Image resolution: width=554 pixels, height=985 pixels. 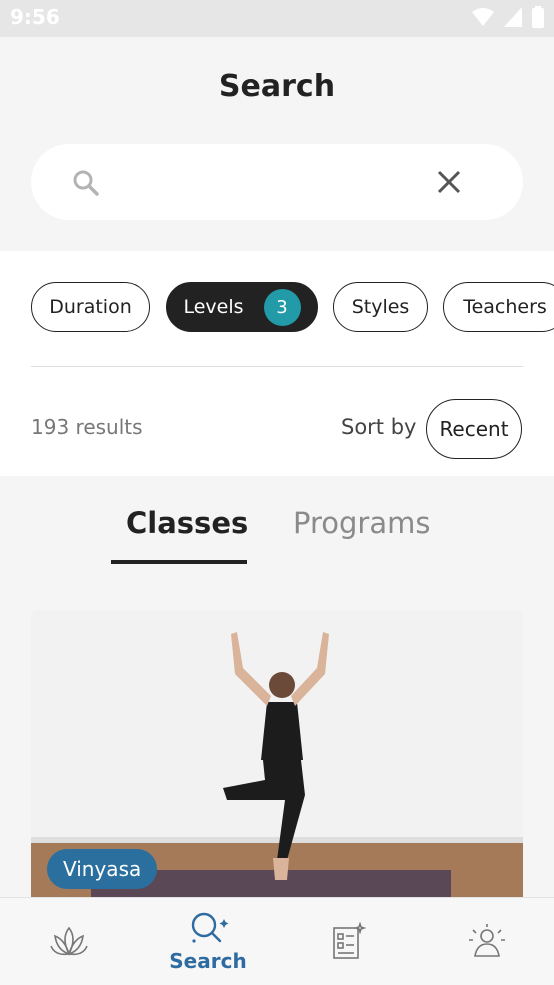 I want to click on teachers-filter-chip: Teachers, so click(x=498, y=307).